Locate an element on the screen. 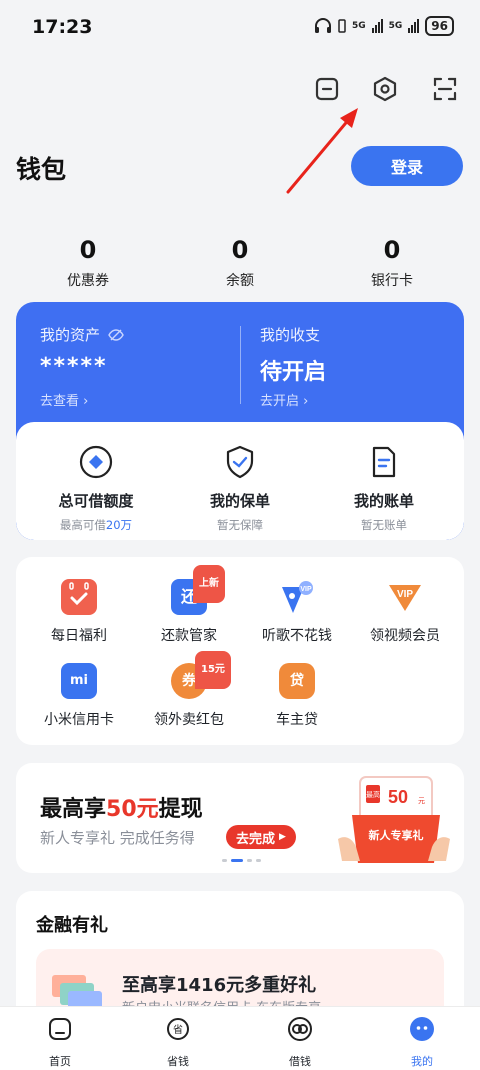 This screenshot has width=480, height=1070. mi-card-icon-glyph: mi is located at coordinates (78, 680).